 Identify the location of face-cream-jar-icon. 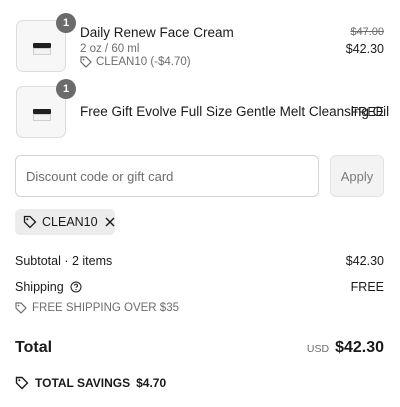
(42, 49).